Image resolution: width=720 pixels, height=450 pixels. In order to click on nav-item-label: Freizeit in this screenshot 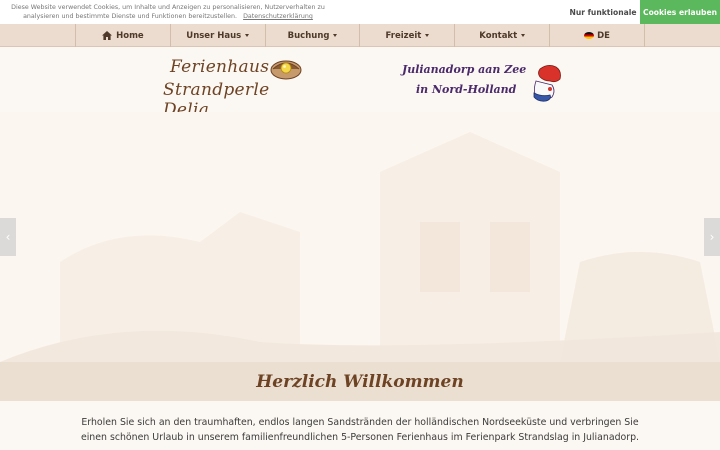, I will do `click(403, 35)`.